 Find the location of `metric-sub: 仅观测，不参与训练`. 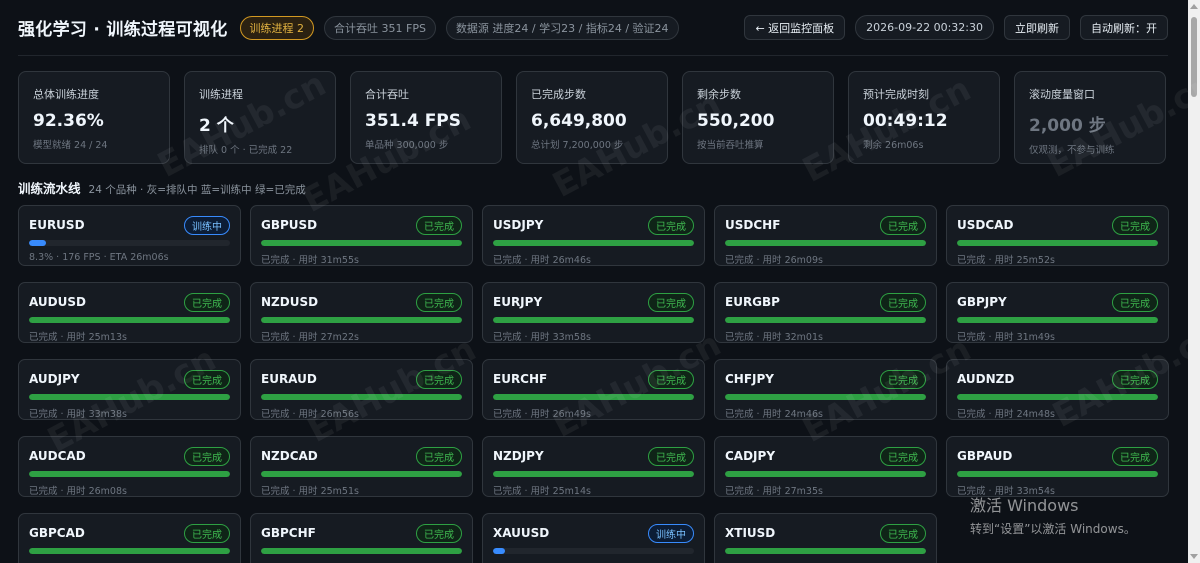

metric-sub: 仅观测，不参与训练 is located at coordinates (1072, 150).